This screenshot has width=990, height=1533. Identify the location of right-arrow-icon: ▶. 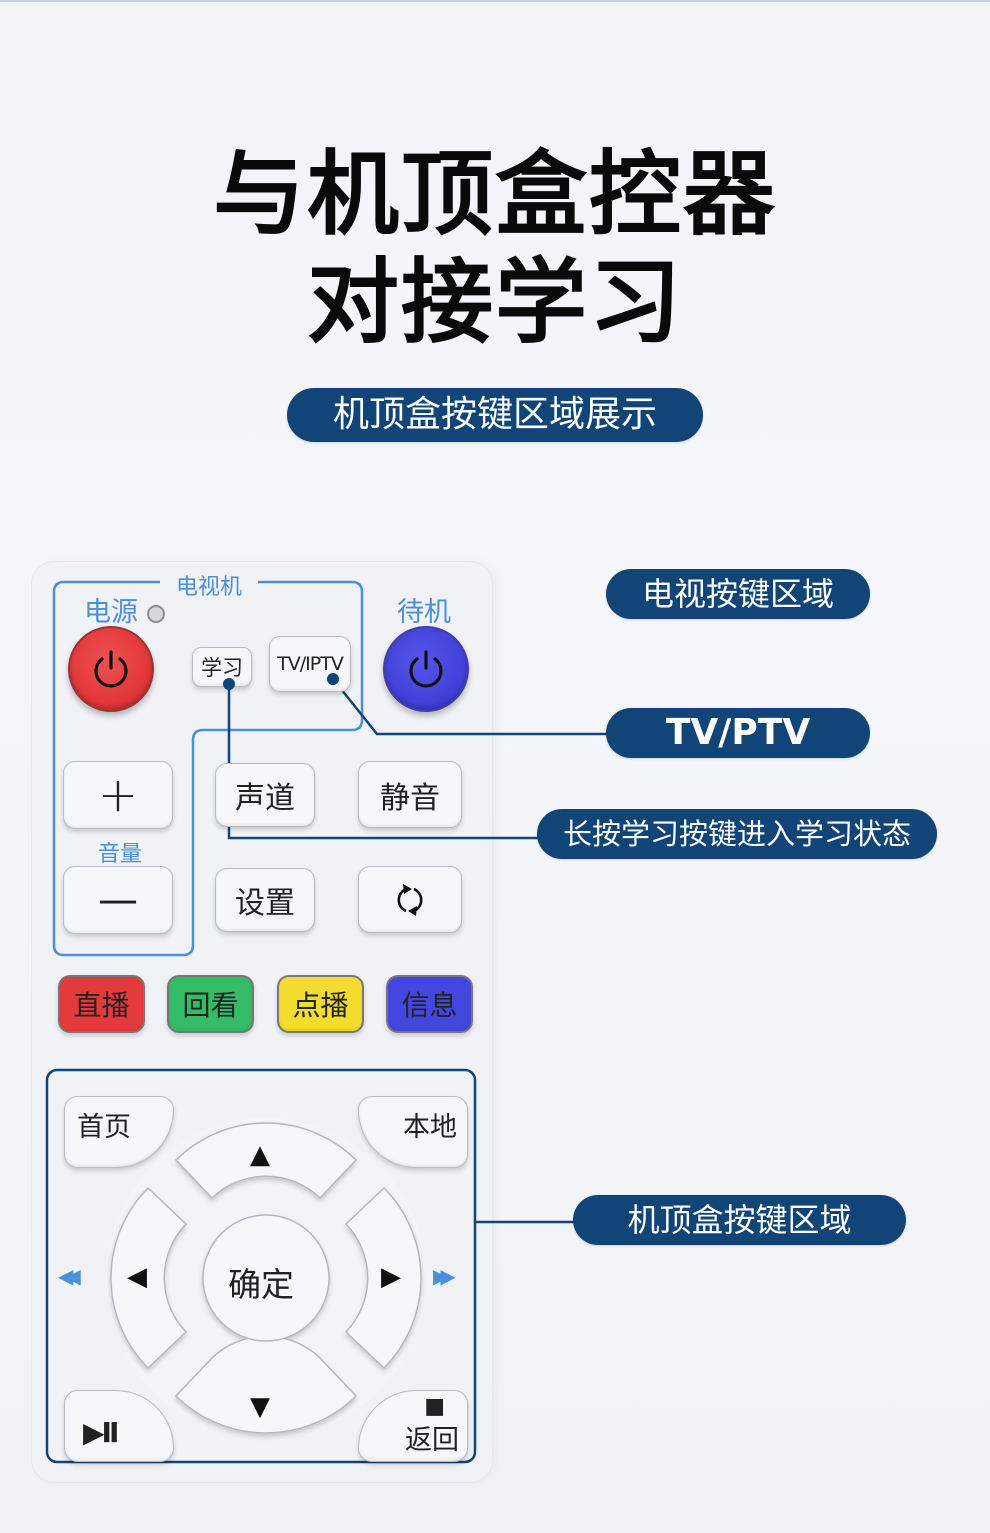
(391, 1277).